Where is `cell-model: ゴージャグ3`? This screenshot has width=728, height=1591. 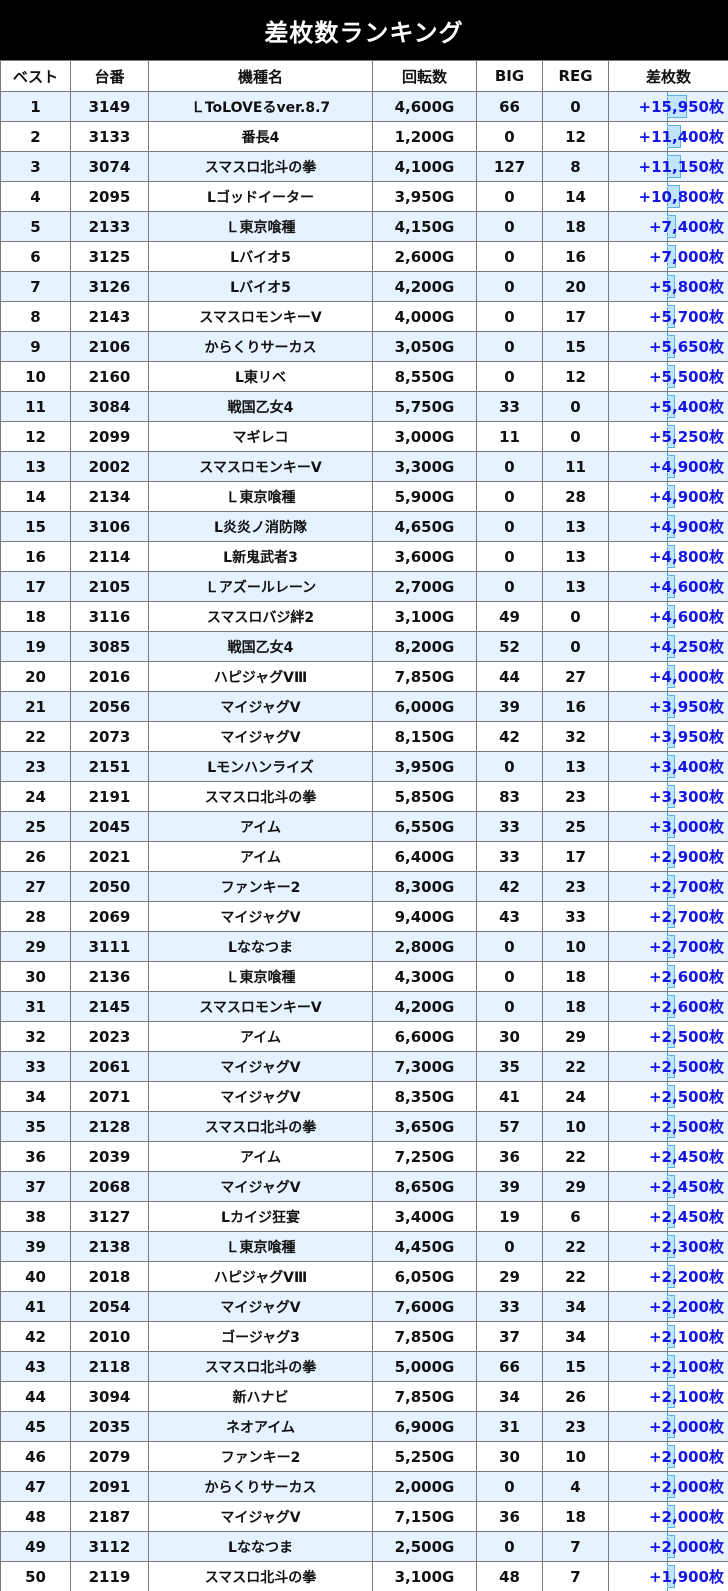 cell-model: ゴージャグ3 is located at coordinates (260, 1336).